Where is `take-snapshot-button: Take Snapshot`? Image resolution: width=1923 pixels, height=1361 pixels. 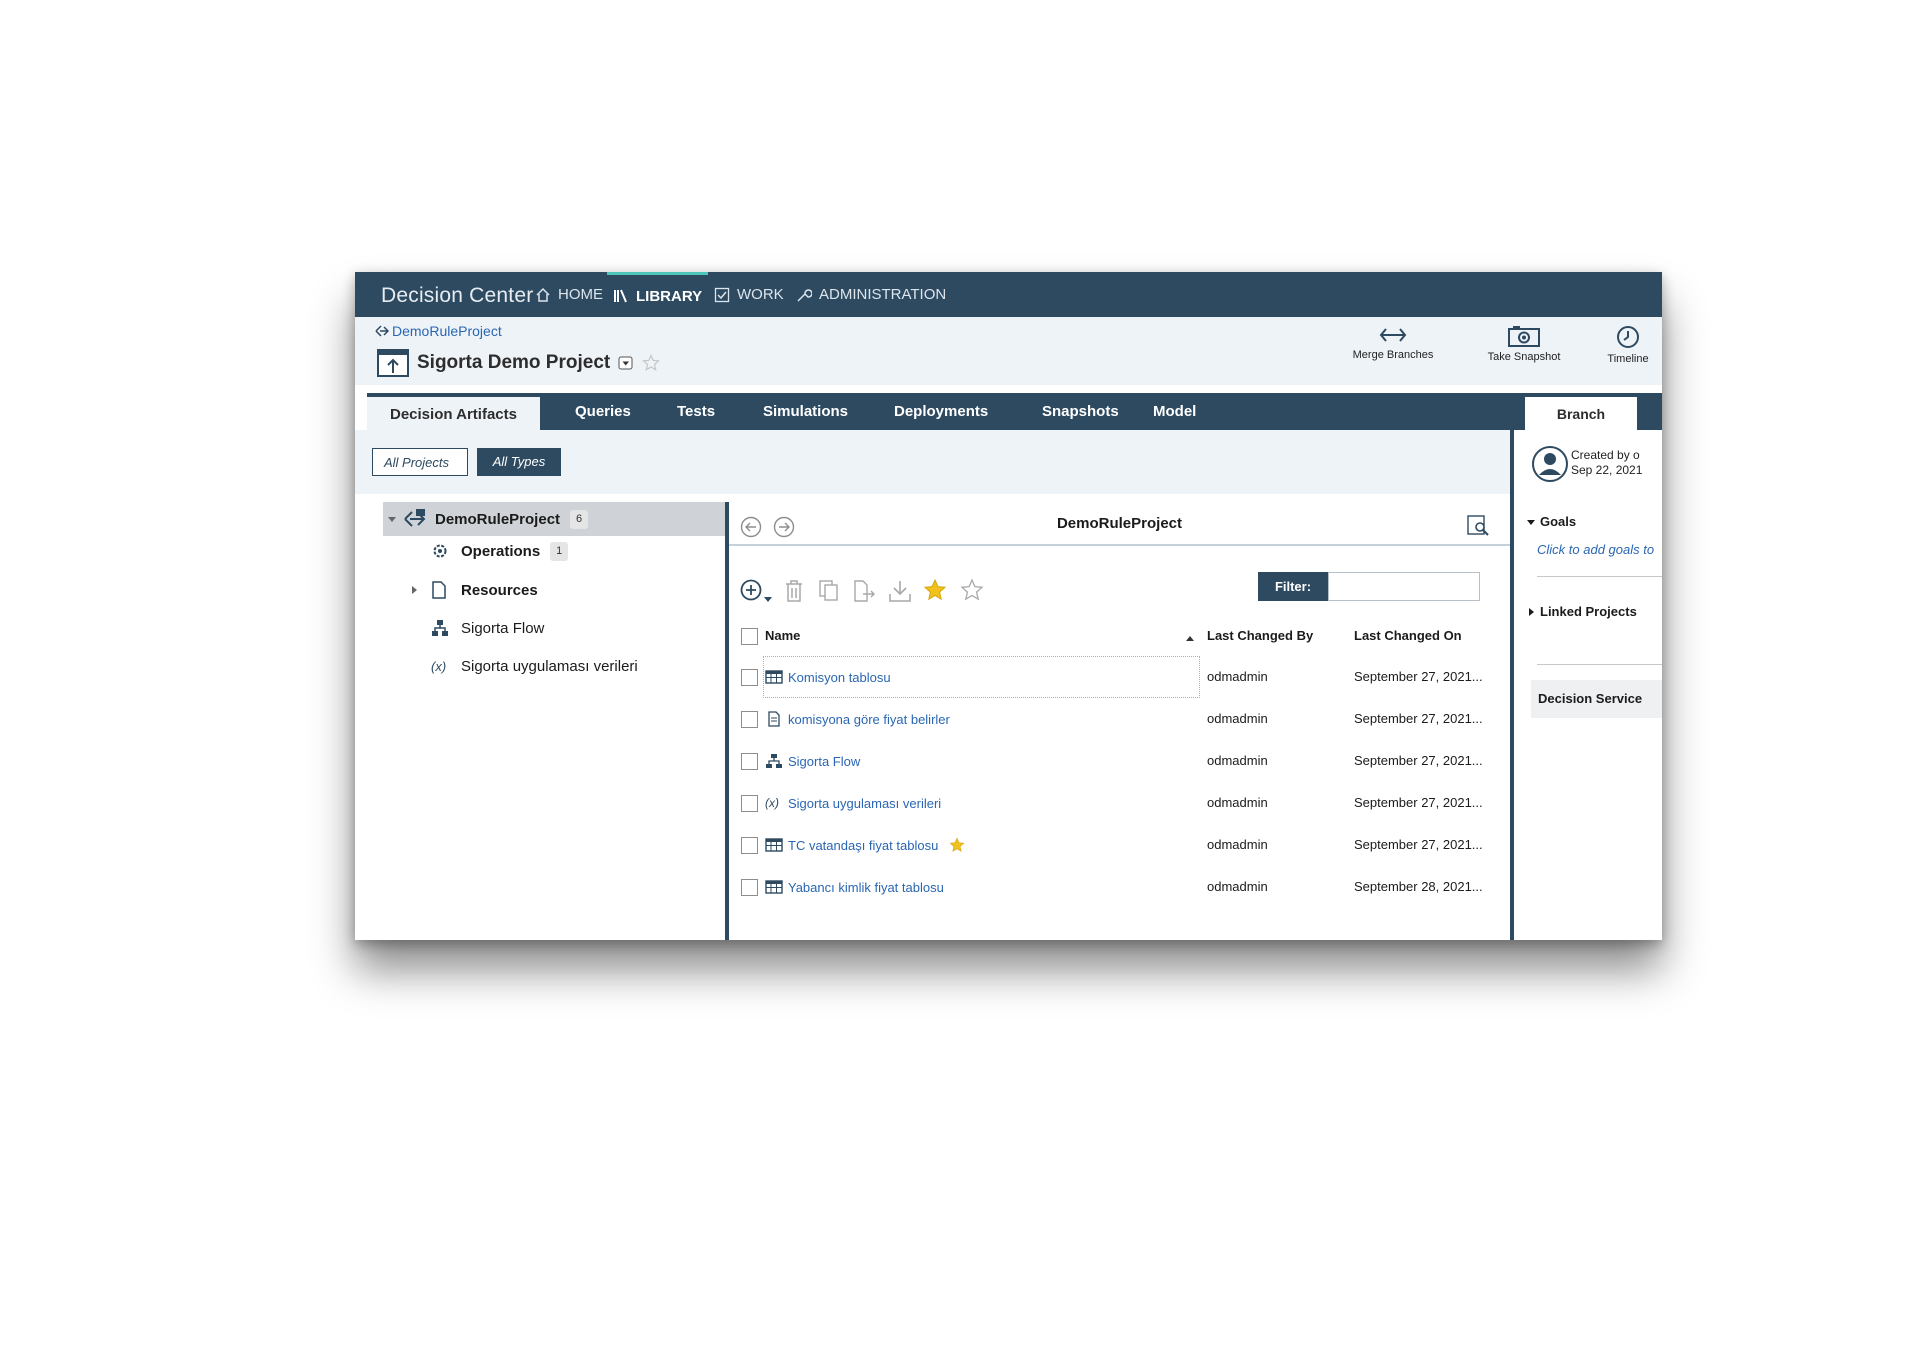 take-snapshot-button: Take Snapshot is located at coordinates (1524, 344).